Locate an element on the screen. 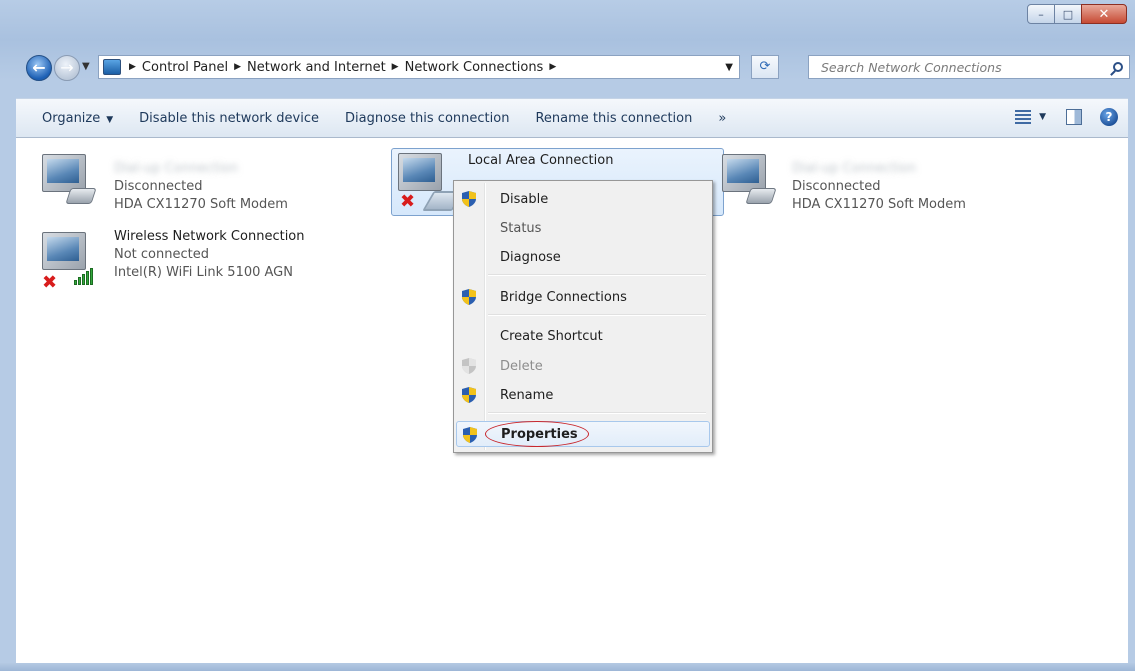  menu-item-rename: Rename is located at coordinates (583, 395).